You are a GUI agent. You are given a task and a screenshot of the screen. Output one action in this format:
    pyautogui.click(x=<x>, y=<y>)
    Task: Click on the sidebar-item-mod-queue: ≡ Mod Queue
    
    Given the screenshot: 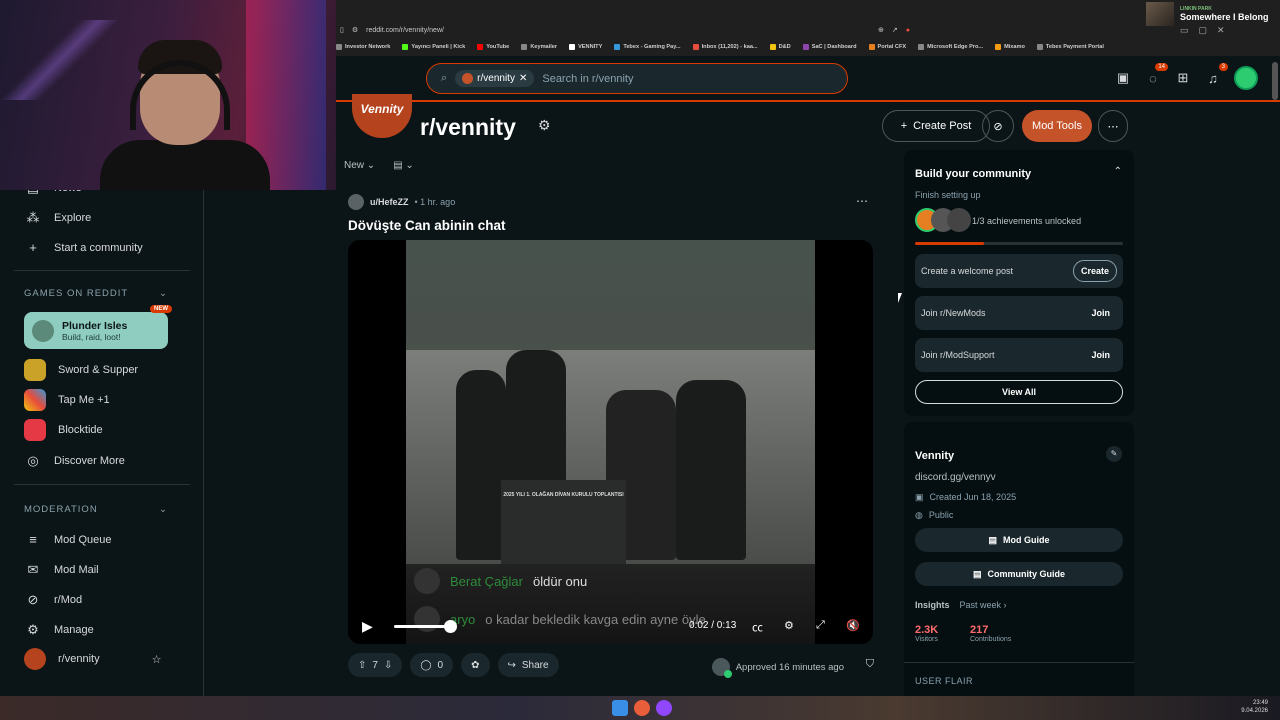 What is the action you would take?
    pyautogui.click(x=67, y=539)
    